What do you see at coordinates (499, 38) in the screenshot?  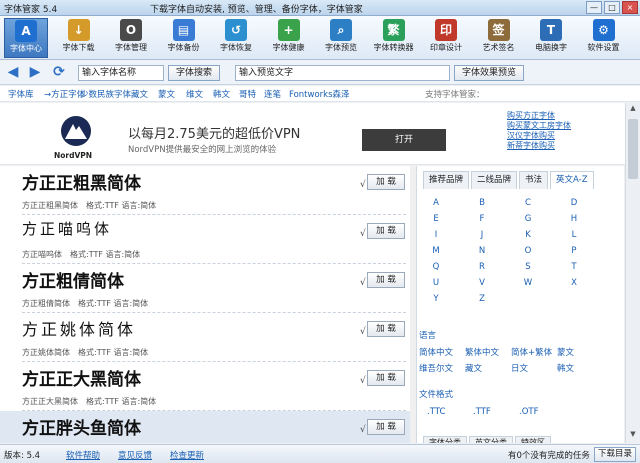 I see `toolbar-signature-button: 签艺术签名` at bounding box center [499, 38].